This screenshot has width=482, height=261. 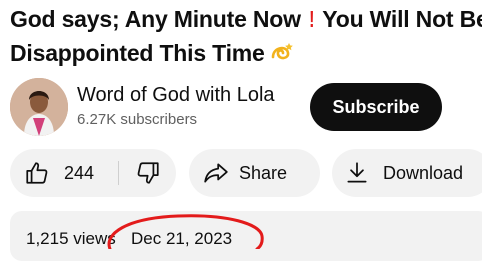 What do you see at coordinates (176, 95) in the screenshot?
I see `channel-name: Word of God with Lola` at bounding box center [176, 95].